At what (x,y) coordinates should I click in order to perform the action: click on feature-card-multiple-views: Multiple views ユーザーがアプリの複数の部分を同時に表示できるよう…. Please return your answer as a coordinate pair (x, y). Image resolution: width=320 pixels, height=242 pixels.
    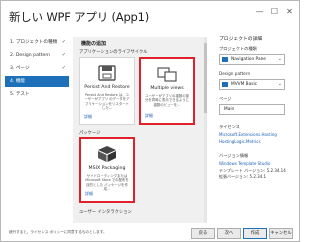
    Looking at the image, I should click on (167, 91).